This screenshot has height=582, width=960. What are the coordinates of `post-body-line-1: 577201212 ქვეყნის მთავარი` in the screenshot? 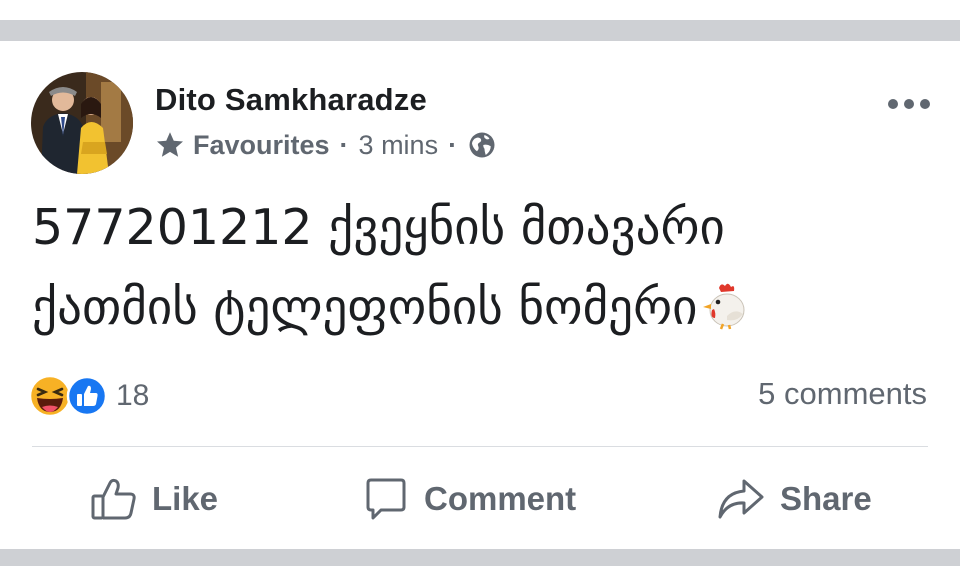 It's located at (378, 227).